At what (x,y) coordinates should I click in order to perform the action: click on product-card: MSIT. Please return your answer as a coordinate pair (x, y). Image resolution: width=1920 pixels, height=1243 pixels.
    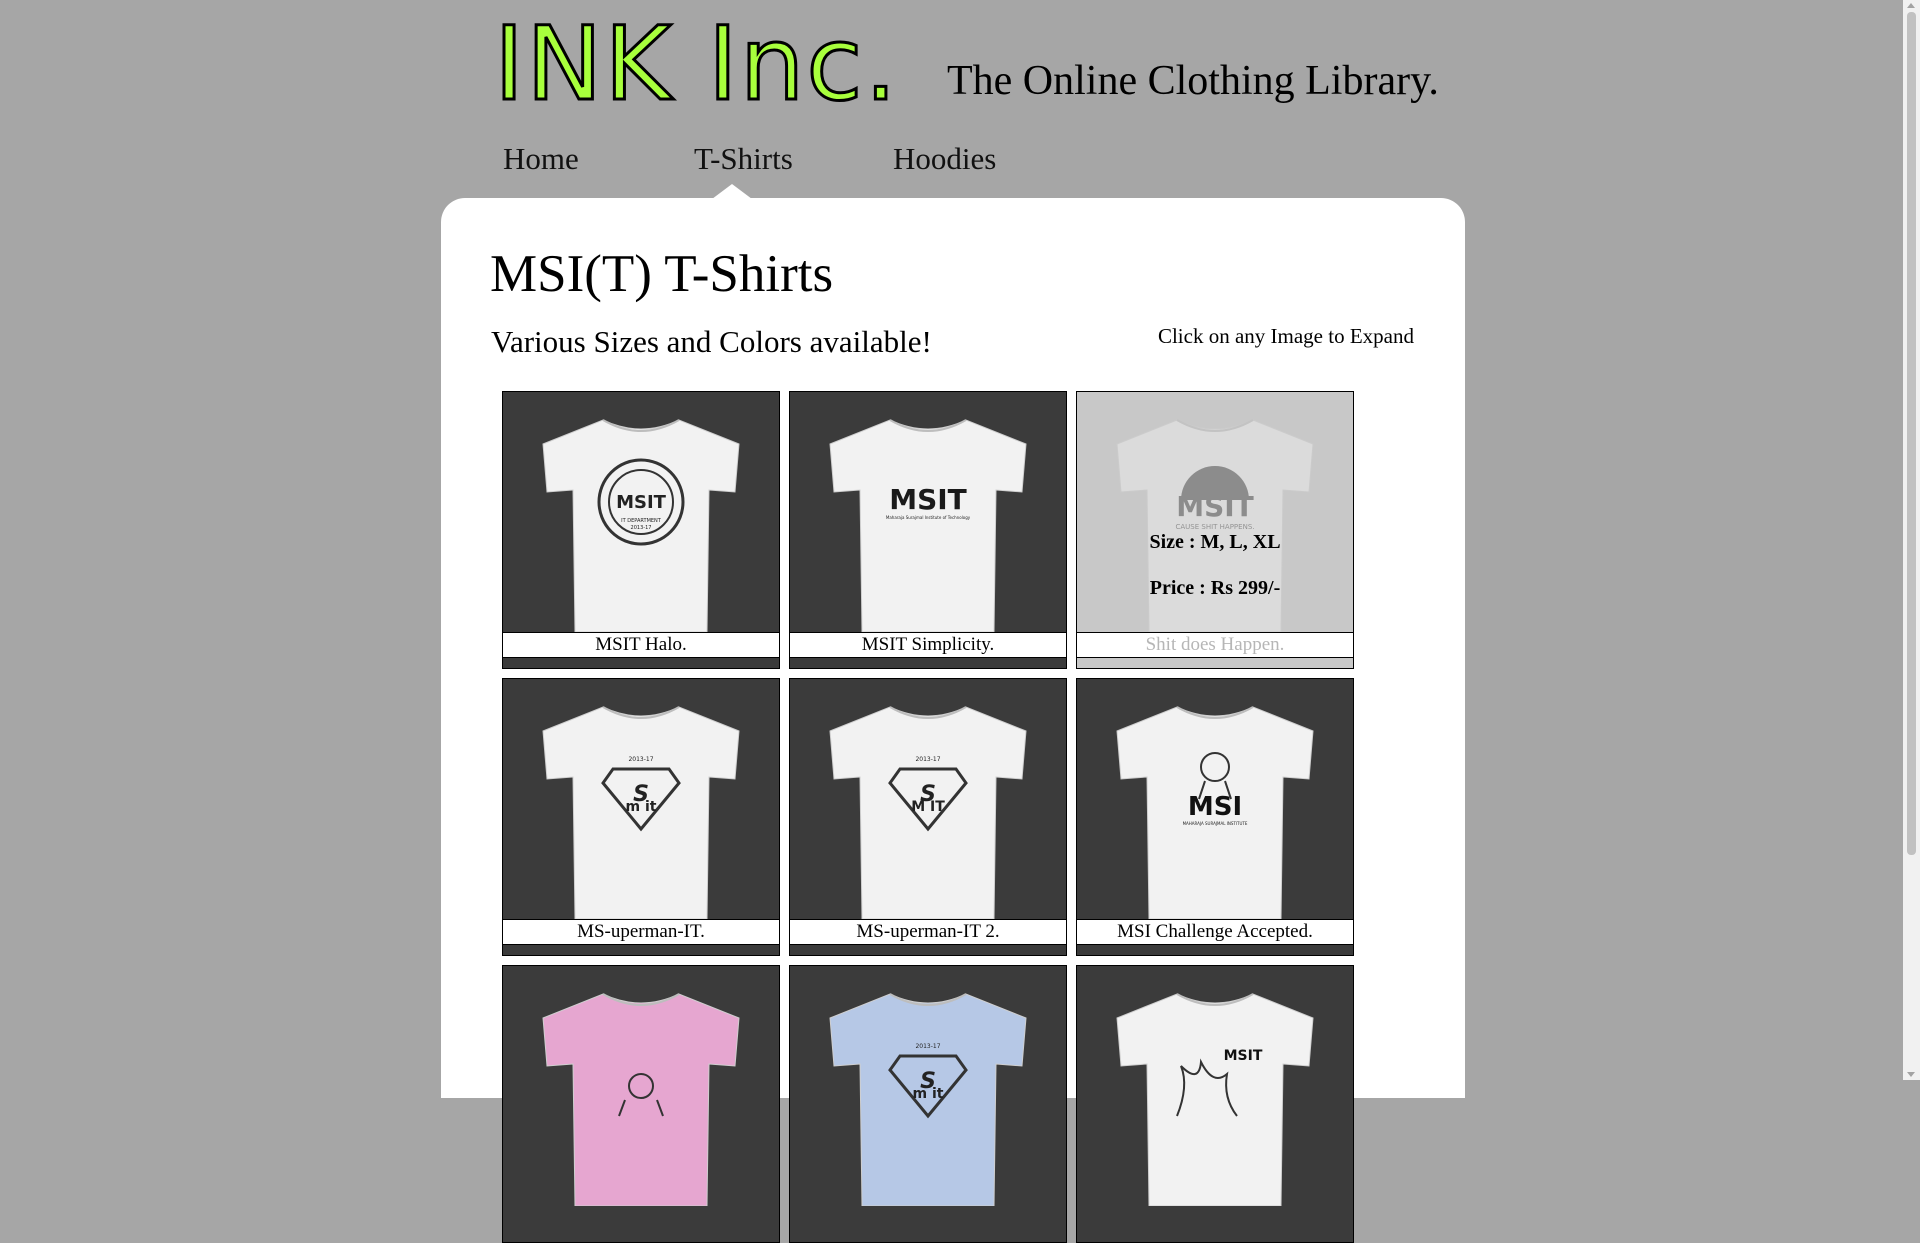
    Looking at the image, I should click on (1215, 1104).